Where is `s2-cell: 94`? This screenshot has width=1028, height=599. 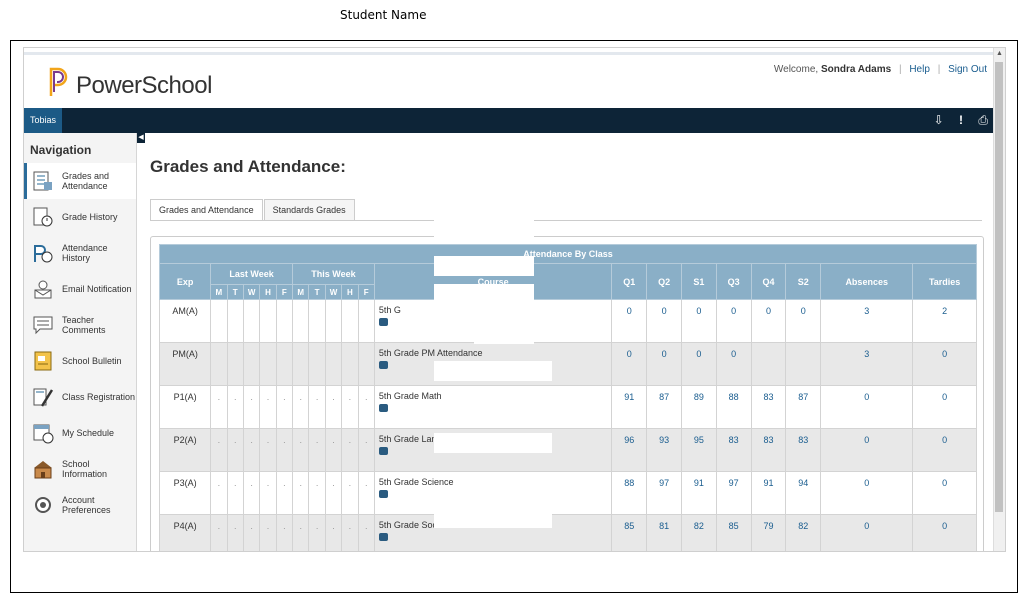
s2-cell: 94 is located at coordinates (803, 493).